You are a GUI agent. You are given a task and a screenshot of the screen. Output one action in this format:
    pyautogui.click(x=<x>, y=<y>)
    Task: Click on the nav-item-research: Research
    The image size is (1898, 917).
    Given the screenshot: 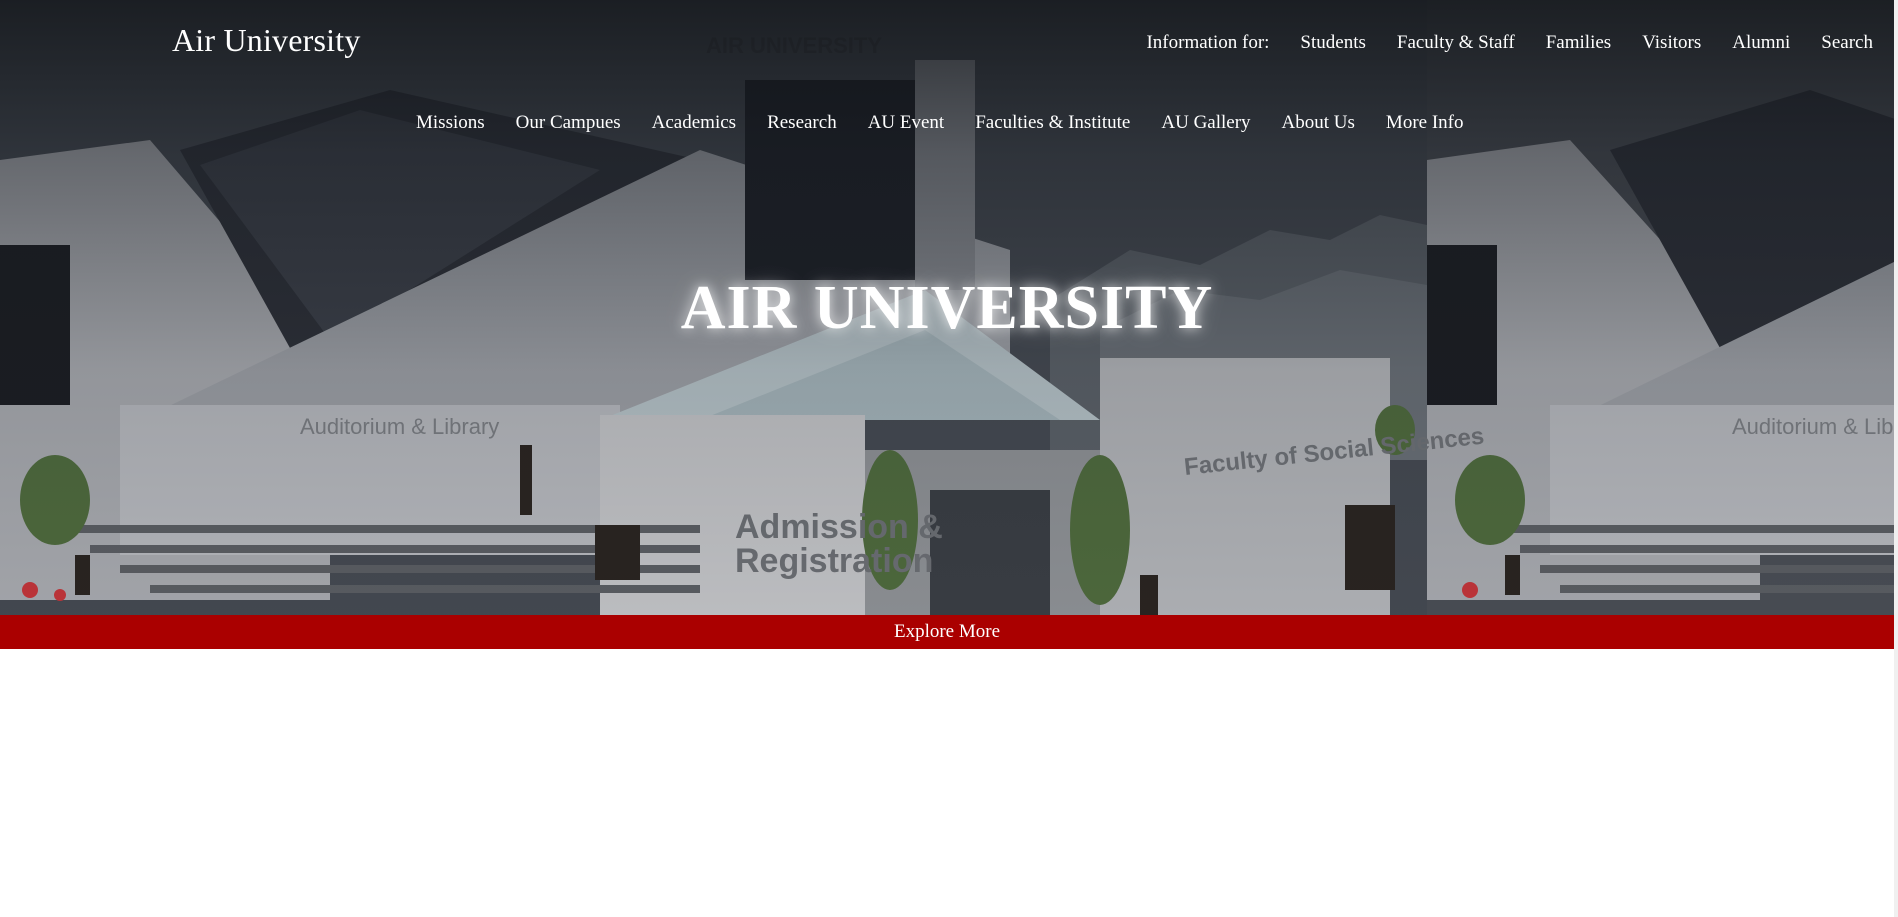 What is the action you would take?
    pyautogui.click(x=802, y=123)
    